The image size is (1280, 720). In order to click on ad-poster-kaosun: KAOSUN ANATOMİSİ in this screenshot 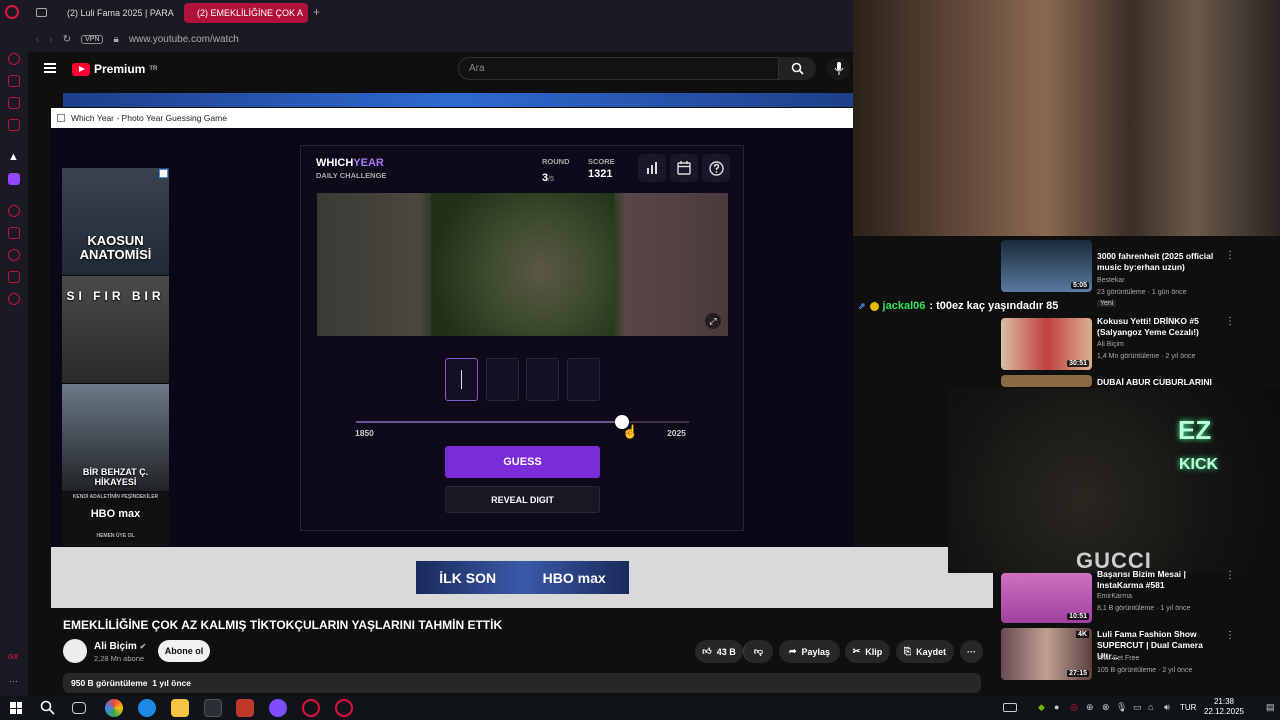, I will do `click(115, 221)`.